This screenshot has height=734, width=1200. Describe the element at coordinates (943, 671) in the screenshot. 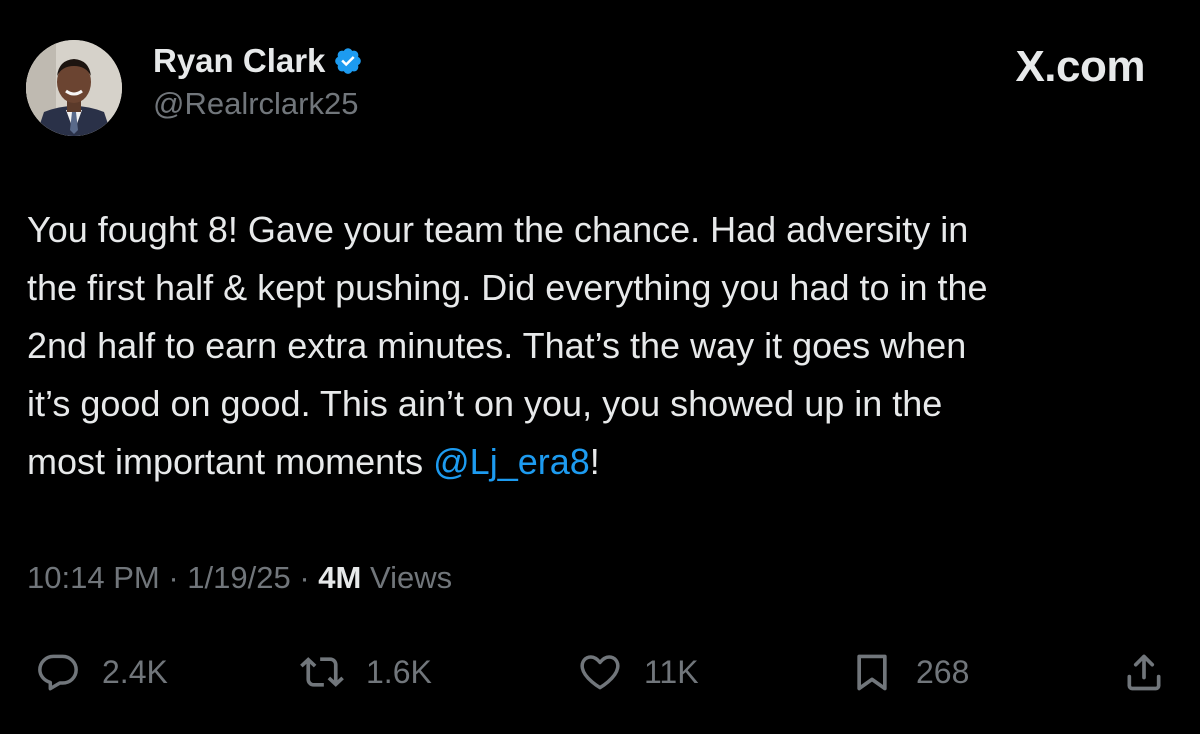

I see `bookmark-count: 268` at that location.